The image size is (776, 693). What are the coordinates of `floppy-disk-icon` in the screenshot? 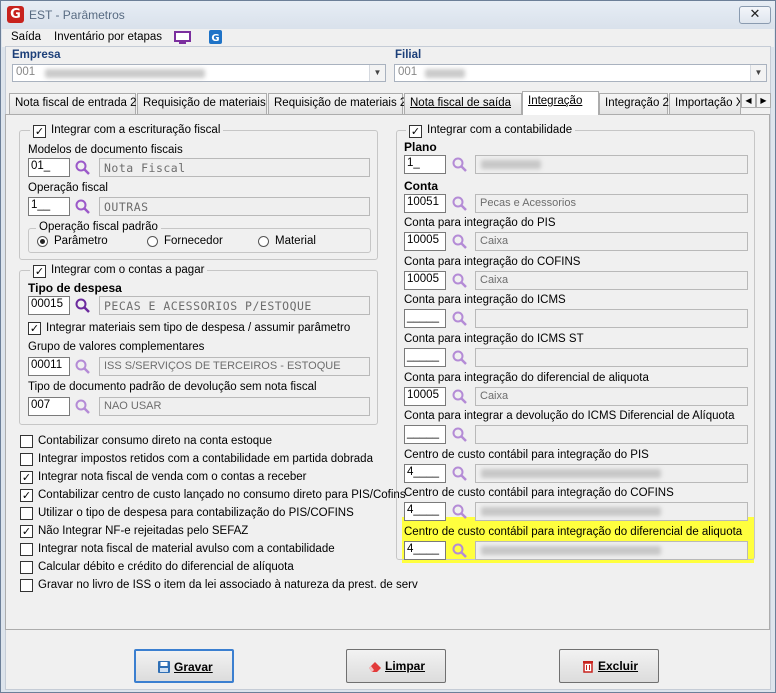 It's located at (164, 667).